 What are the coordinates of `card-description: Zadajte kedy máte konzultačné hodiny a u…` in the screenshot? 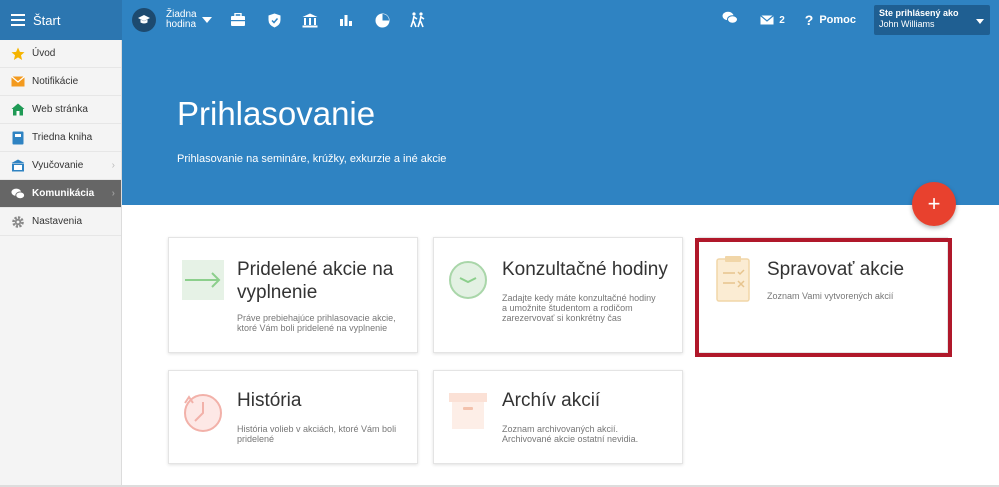 It's located at (579, 308).